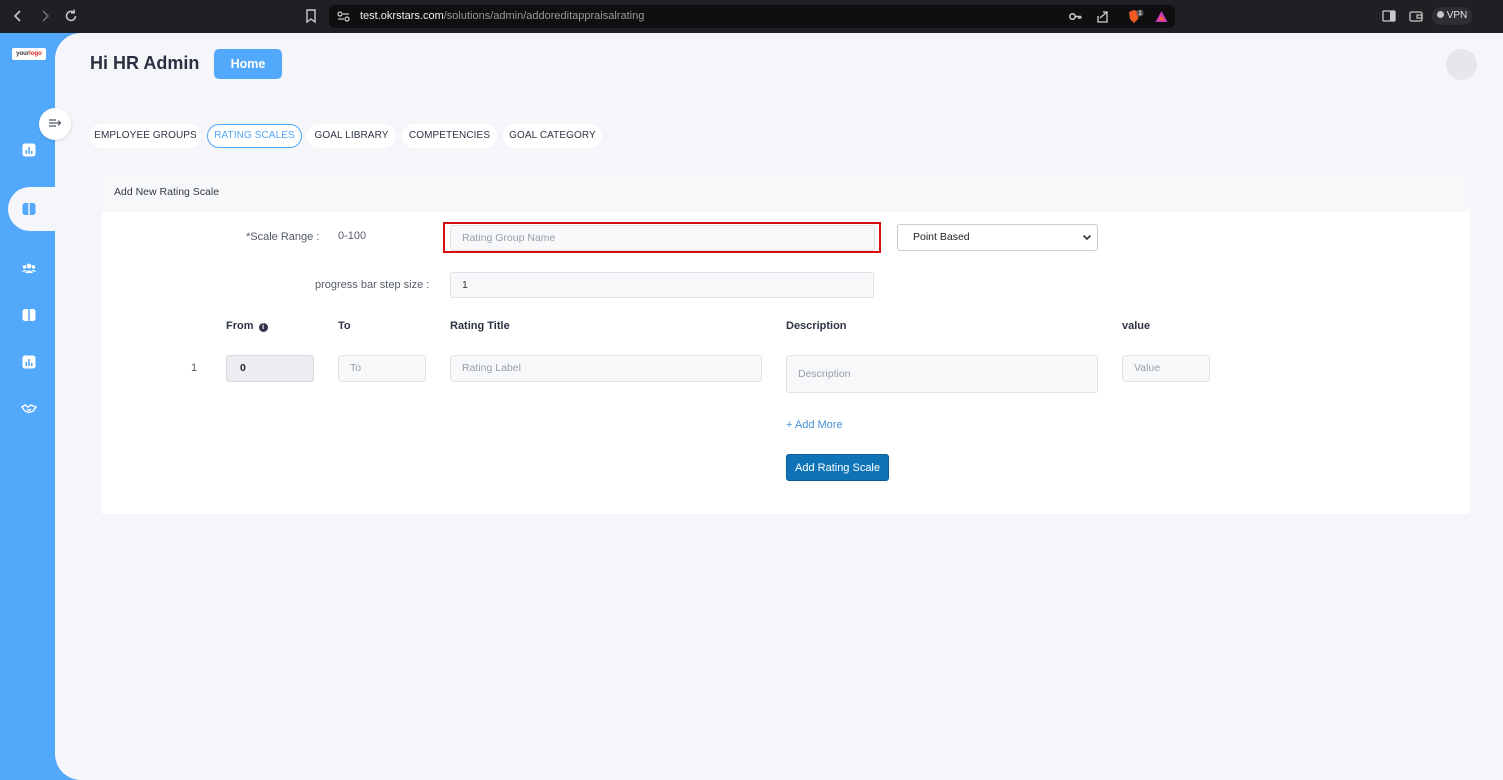 The width and height of the screenshot is (1503, 780). Describe the element at coordinates (1452, 16) in the screenshot. I see `vpn-button: VPN` at that location.